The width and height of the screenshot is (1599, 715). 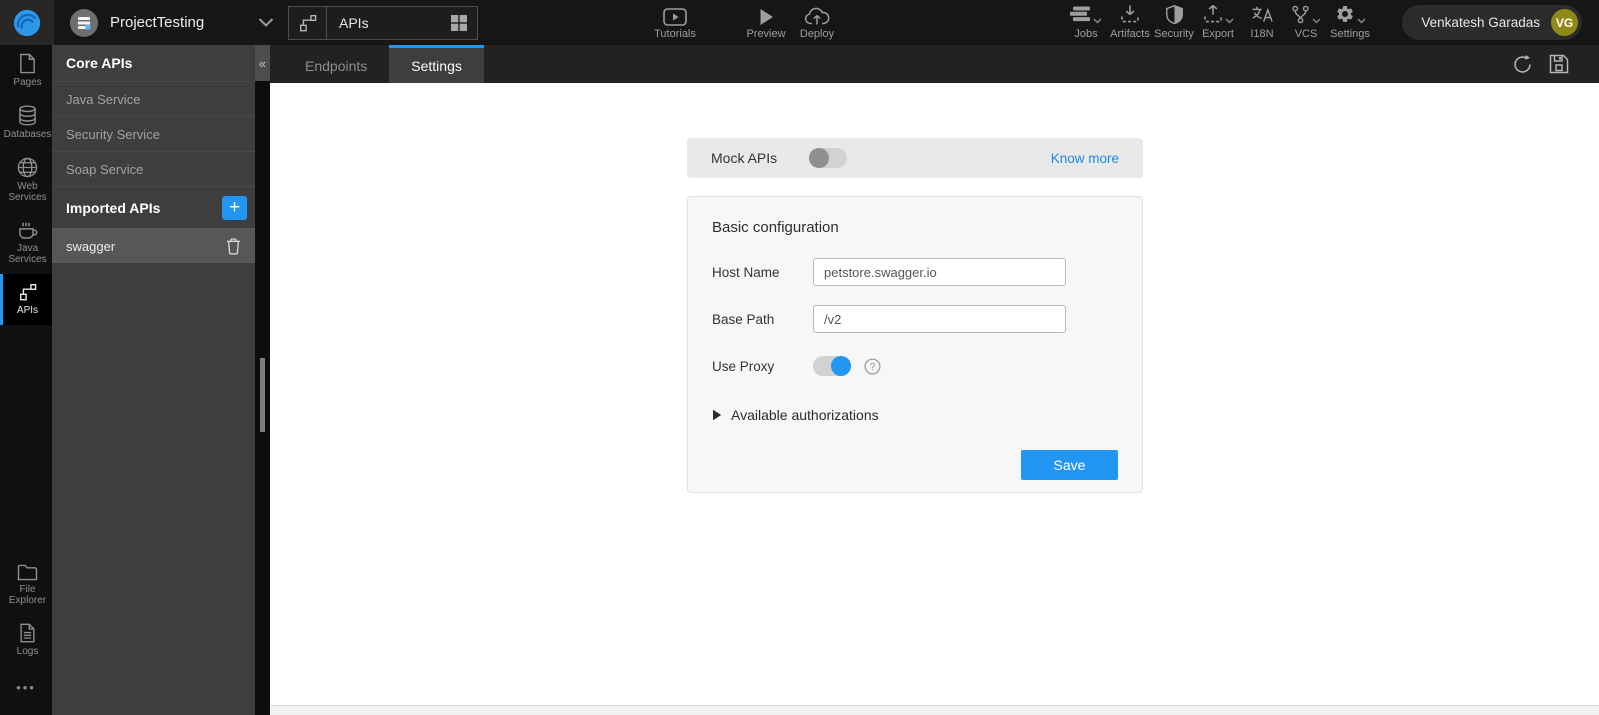 What do you see at coordinates (459, 23) in the screenshot?
I see `grid-menu-icon` at bounding box center [459, 23].